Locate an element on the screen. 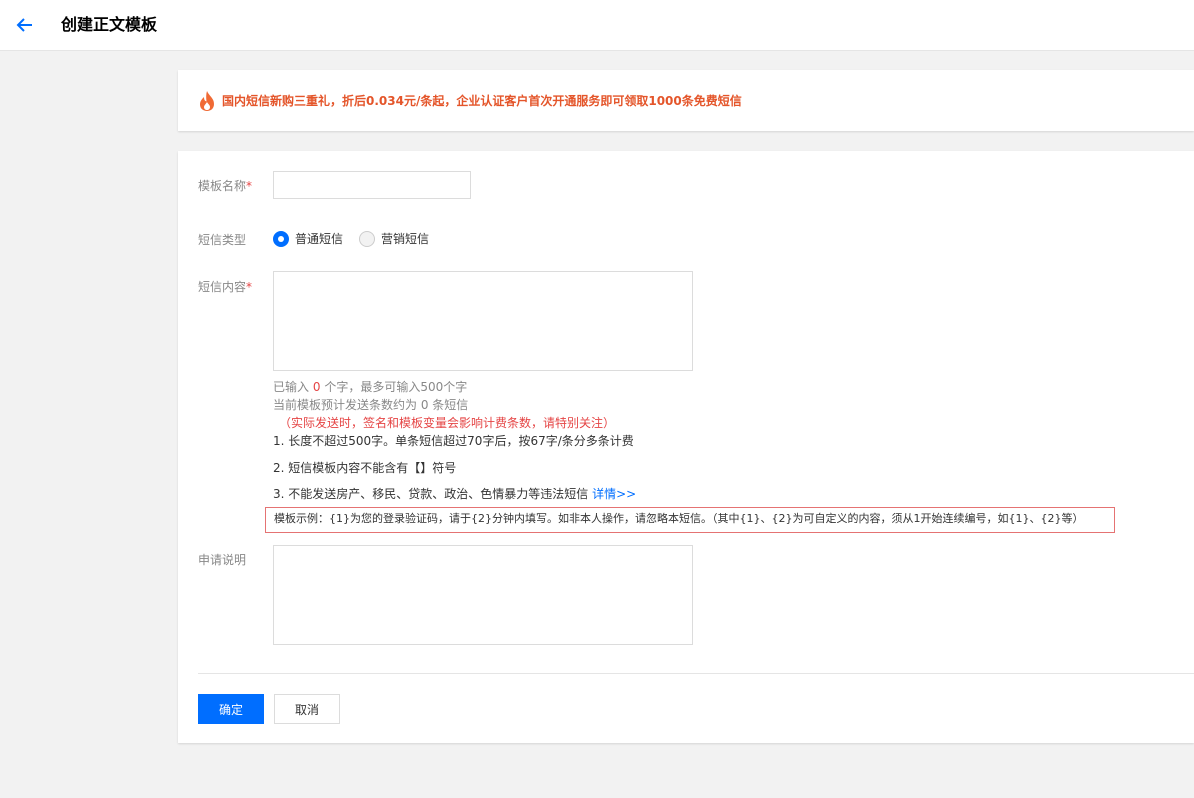  radio-marketing-sms: 营销短信 is located at coordinates (394, 239).